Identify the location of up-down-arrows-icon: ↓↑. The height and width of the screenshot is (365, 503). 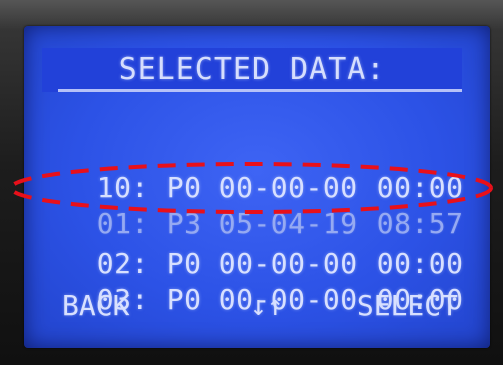
(267, 306).